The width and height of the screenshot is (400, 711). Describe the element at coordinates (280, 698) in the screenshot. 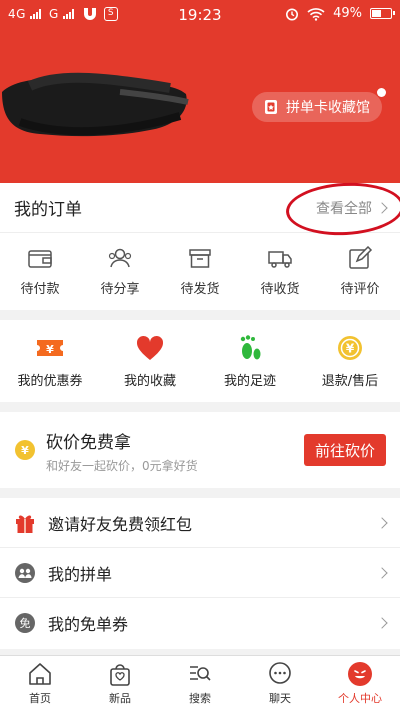

I see `tab-chat-label: 聊天` at that location.